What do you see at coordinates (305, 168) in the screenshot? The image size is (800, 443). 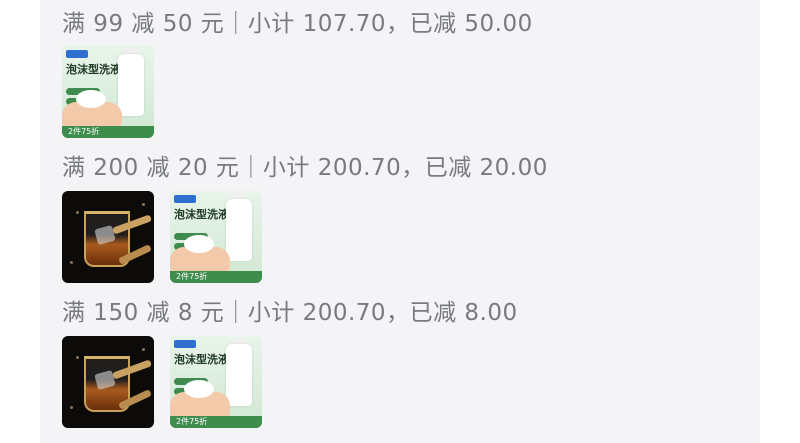 I see `promo-line-2: 满 200 减 20 元｜小计 200.70，已减 20.00` at bounding box center [305, 168].